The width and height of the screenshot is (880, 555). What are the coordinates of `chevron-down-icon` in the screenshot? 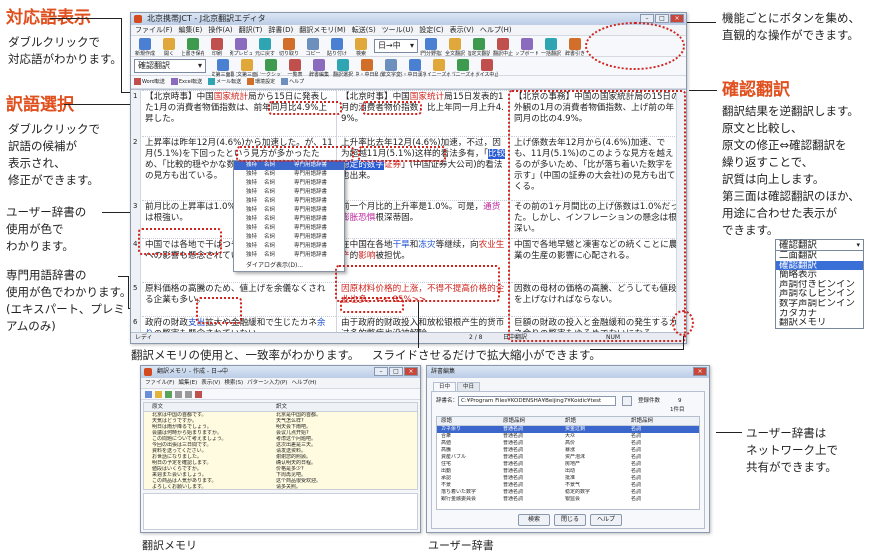 It's located at (627, 401).